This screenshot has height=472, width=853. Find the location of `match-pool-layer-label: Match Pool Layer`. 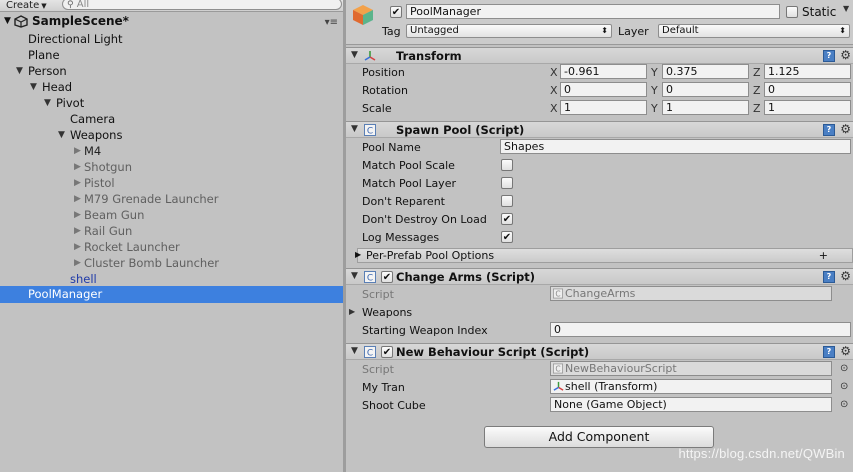

match-pool-layer-label: Match Pool Layer is located at coordinates (409, 183).